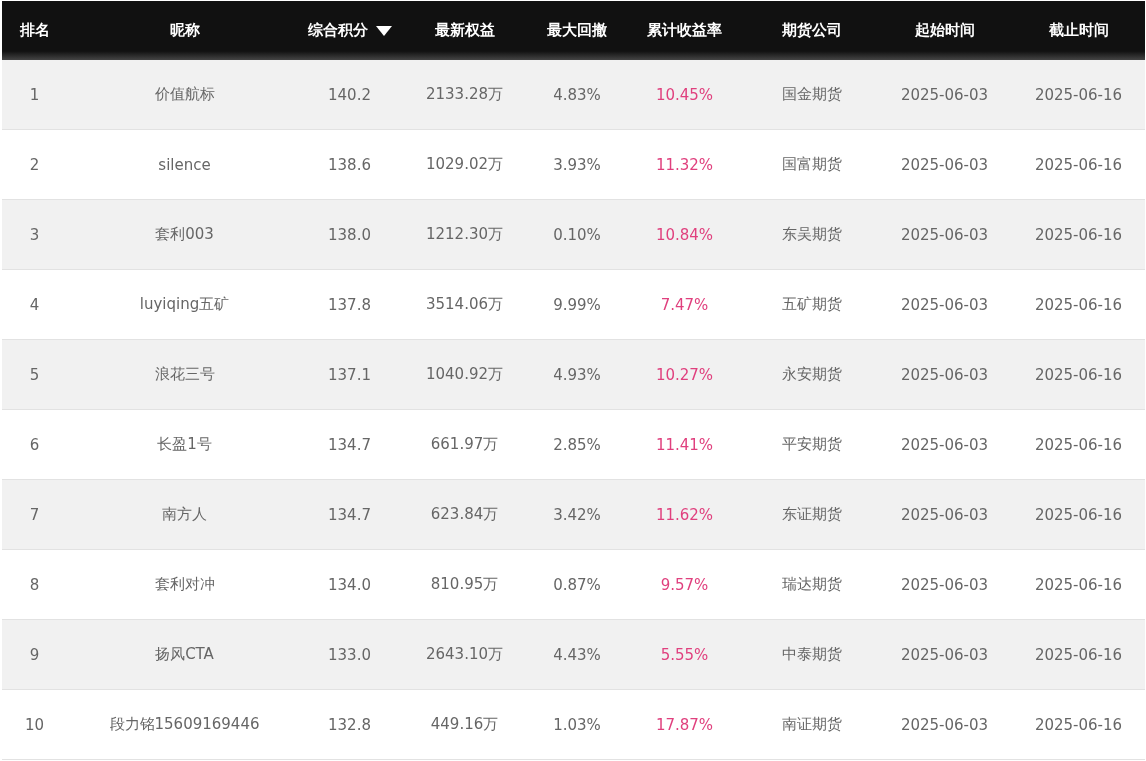  What do you see at coordinates (684, 584) in the screenshot?
I see `table-cell: 9.57%` at bounding box center [684, 584].